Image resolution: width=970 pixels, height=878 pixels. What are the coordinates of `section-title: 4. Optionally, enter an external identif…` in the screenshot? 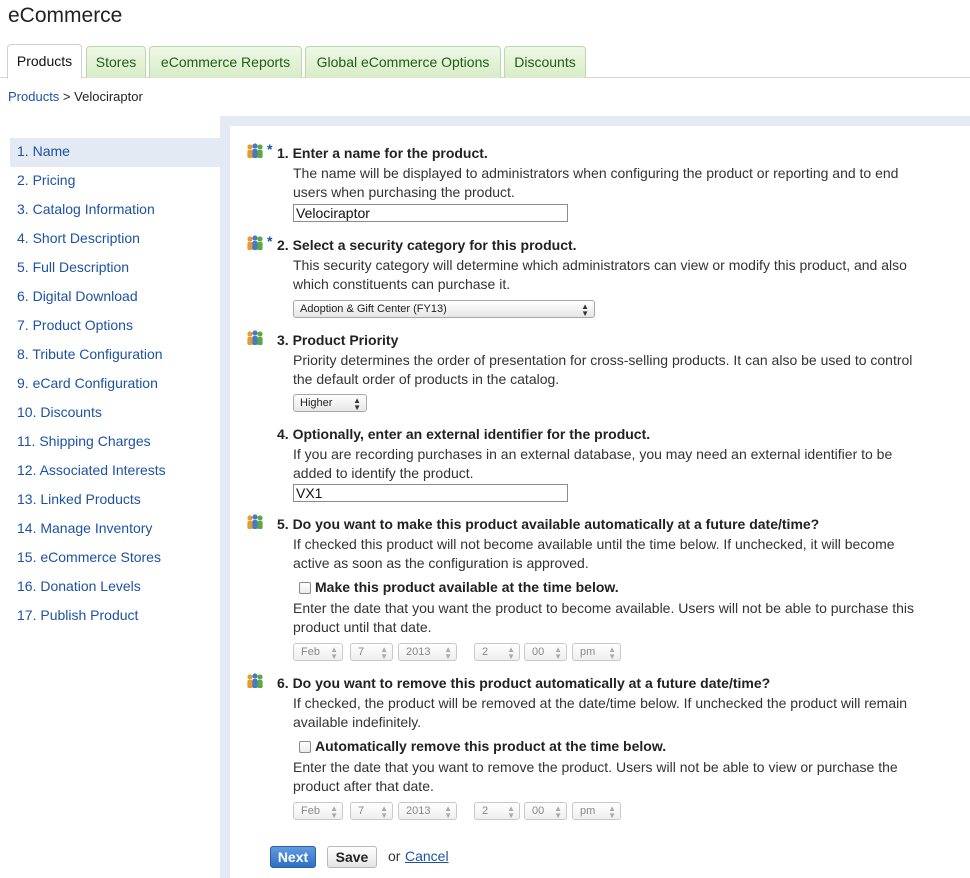 It's located at (464, 434).